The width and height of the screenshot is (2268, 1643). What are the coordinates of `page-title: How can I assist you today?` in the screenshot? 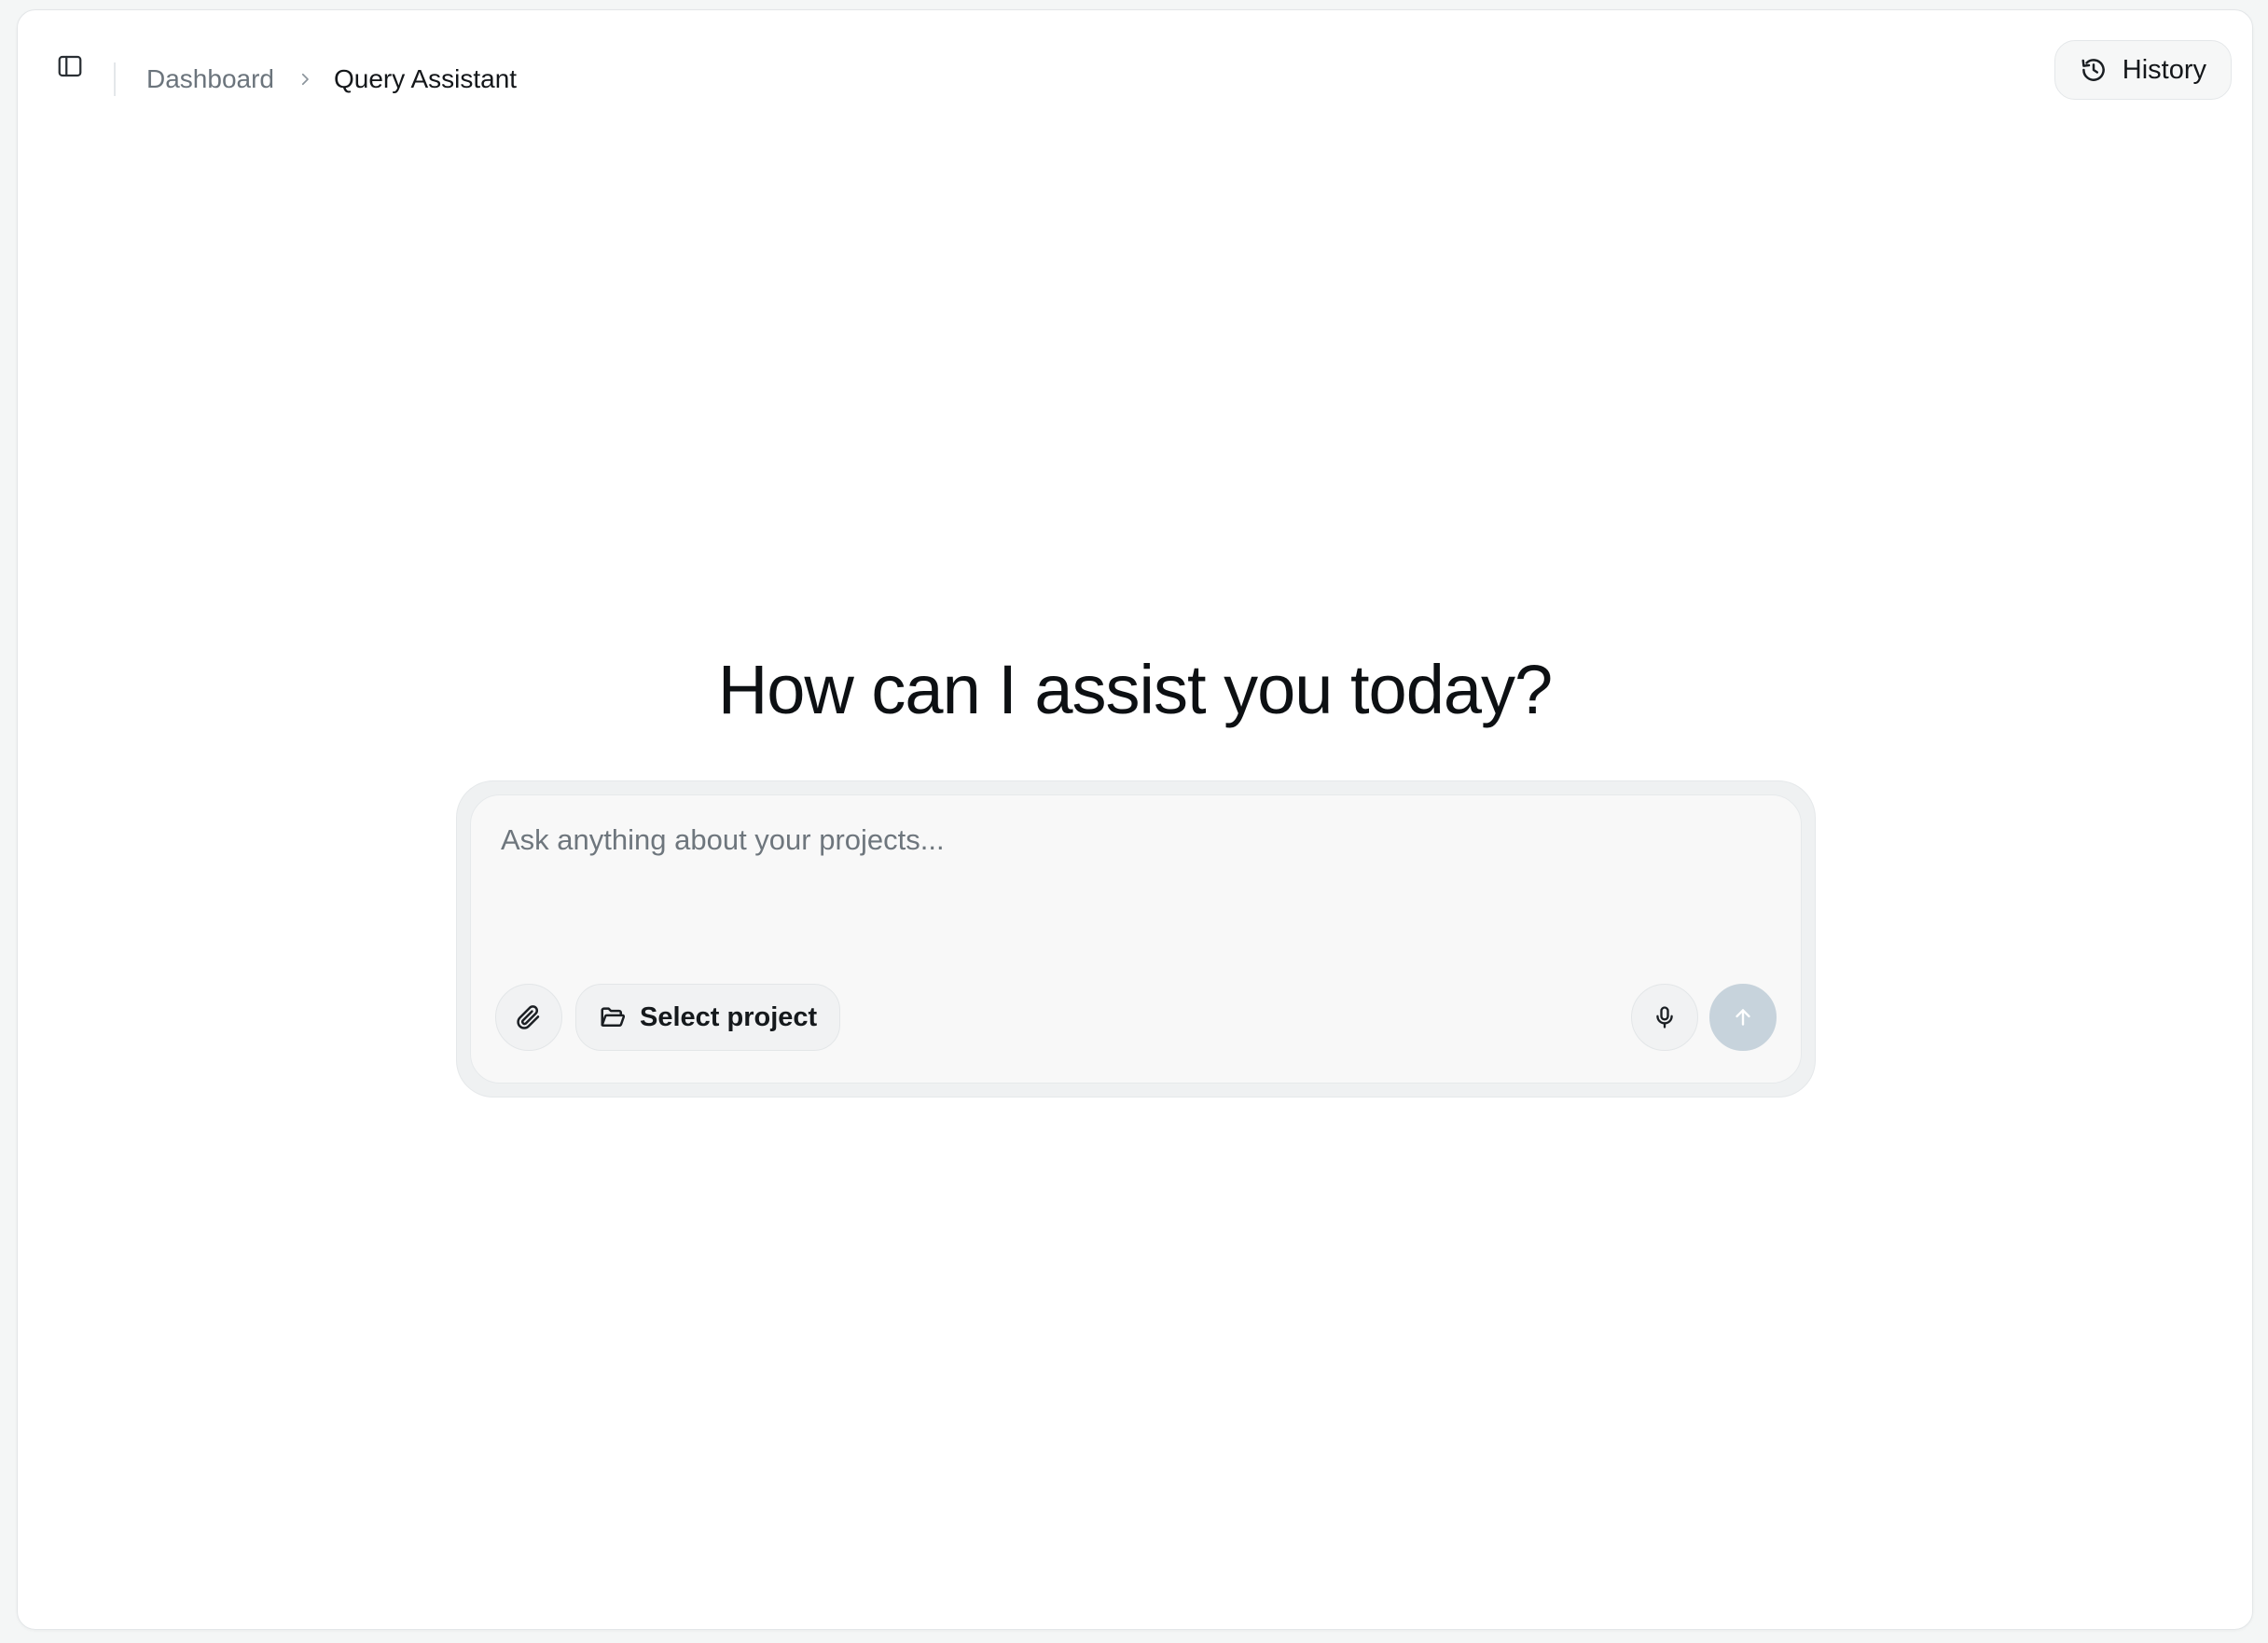 It's located at (1135, 689).